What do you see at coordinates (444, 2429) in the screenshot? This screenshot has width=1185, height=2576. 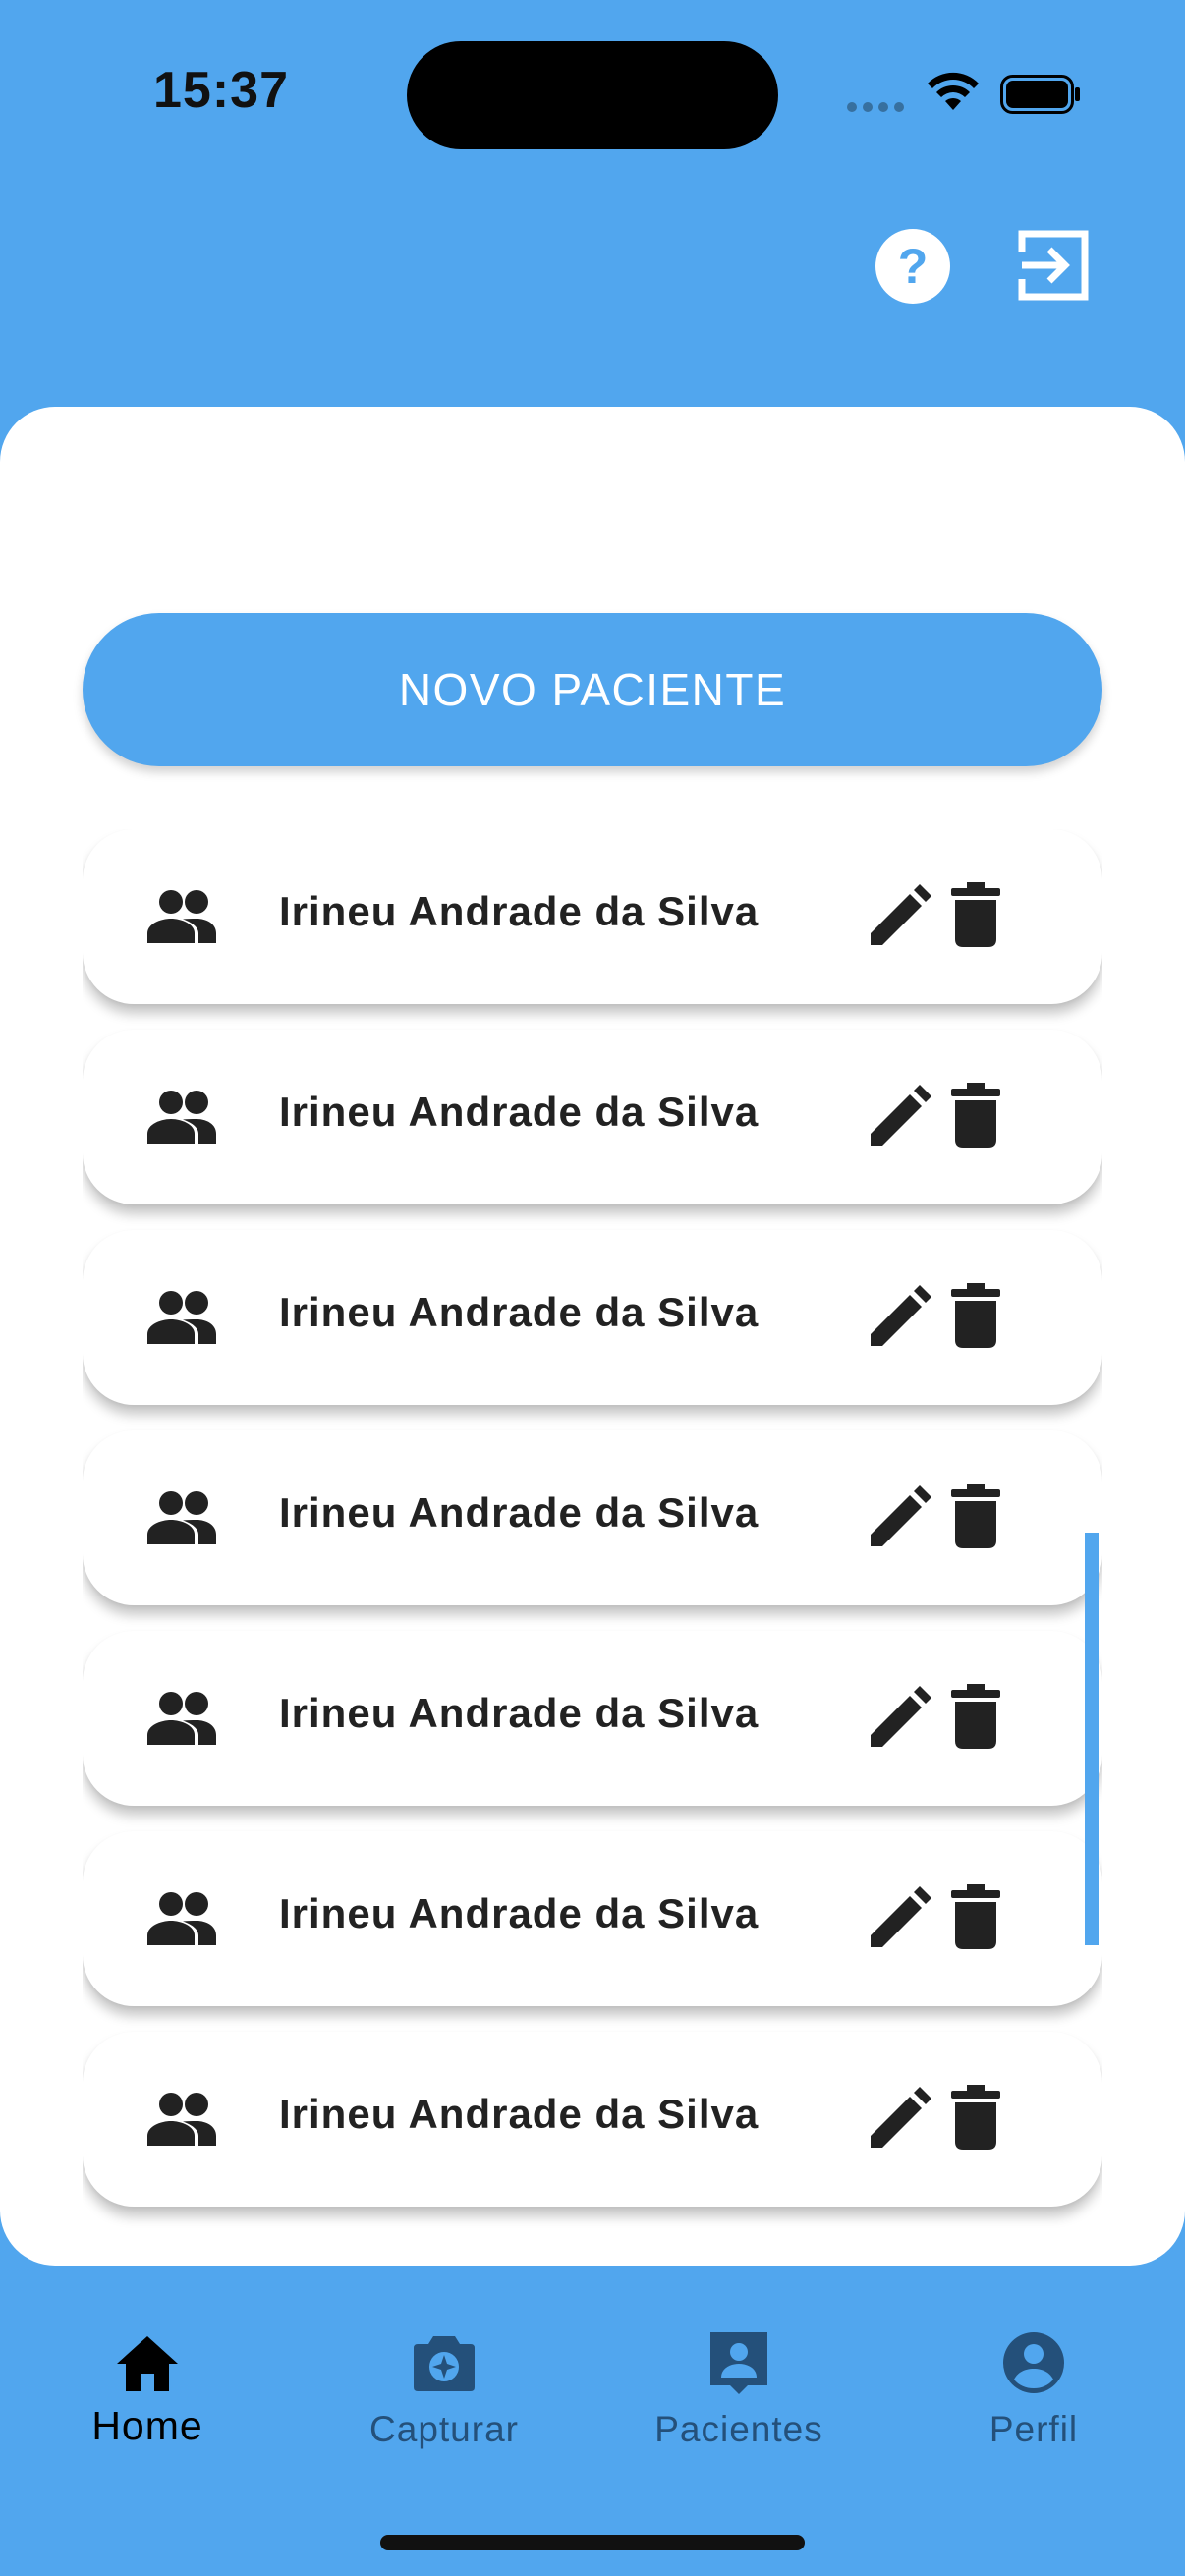 I see `nav-label-capturar: Capturar` at bounding box center [444, 2429].